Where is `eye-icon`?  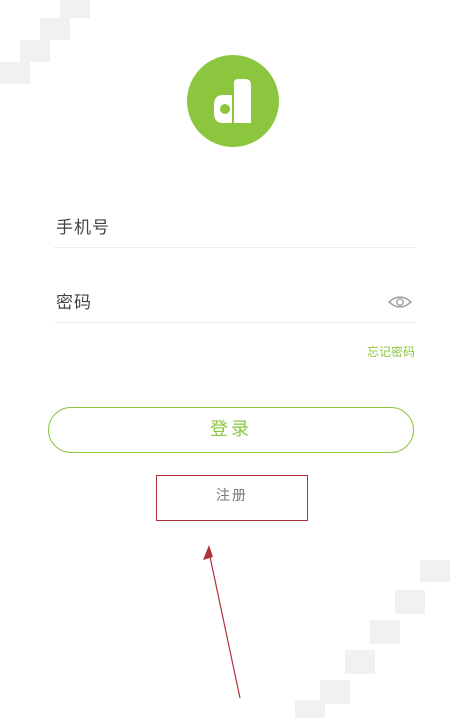
eye-icon is located at coordinates (400, 302).